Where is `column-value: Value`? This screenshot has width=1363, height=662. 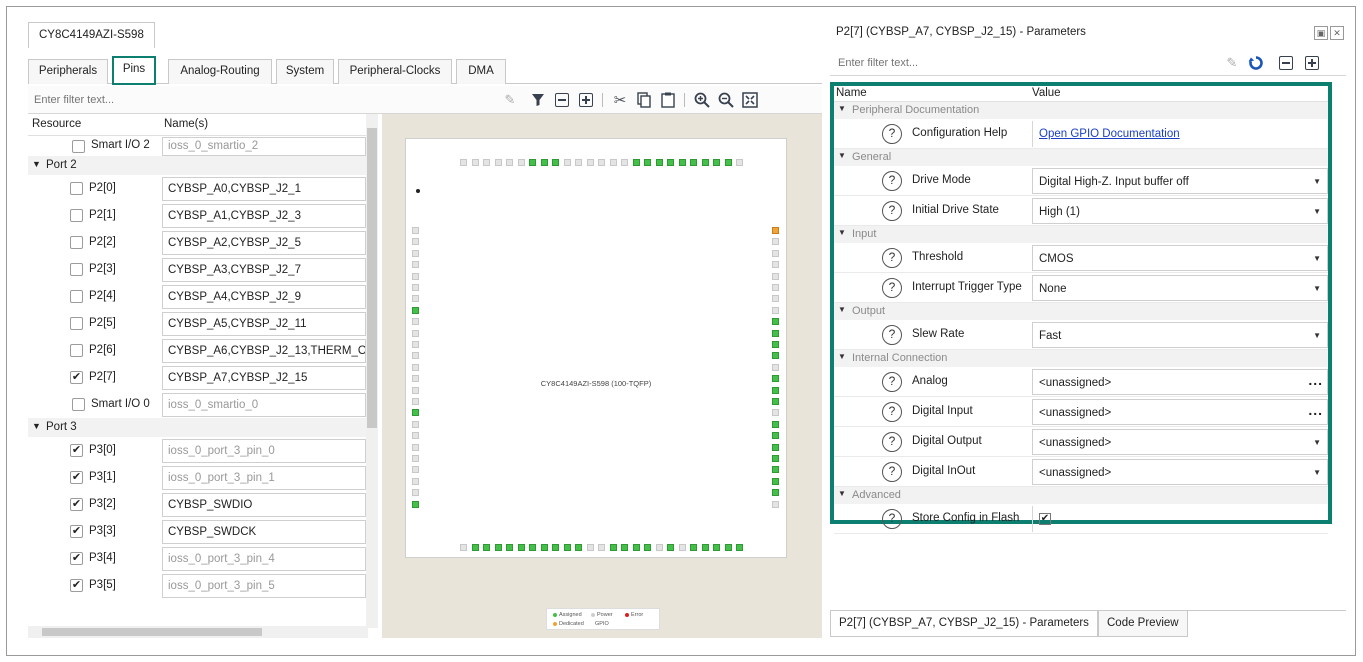 column-value: Value is located at coordinates (1046, 93).